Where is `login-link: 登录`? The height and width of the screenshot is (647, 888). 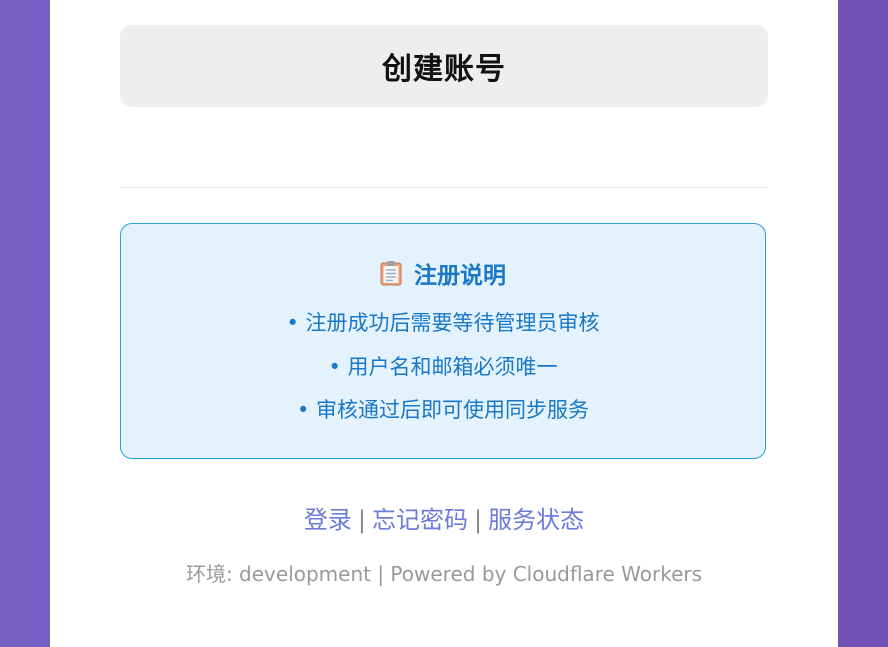
login-link: 登录 is located at coordinates (328, 520).